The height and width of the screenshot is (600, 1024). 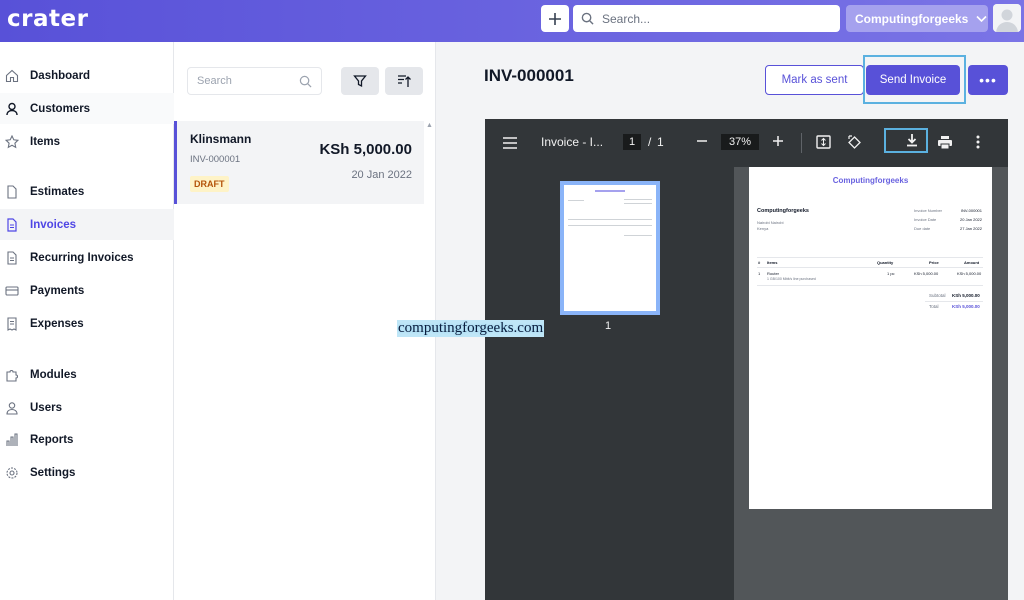 What do you see at coordinates (934, 306) in the screenshot?
I see `total-label: Total` at bounding box center [934, 306].